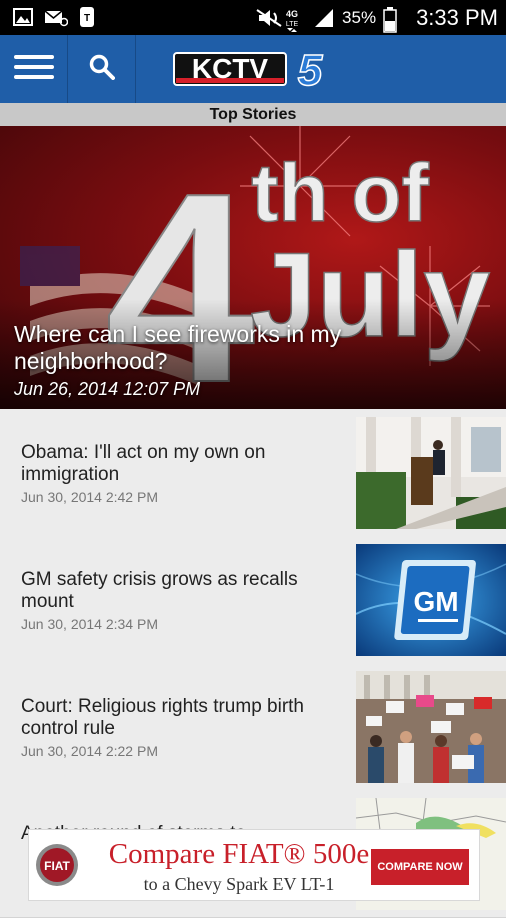 The image size is (506, 918). I want to click on search-icon, so click(102, 69).